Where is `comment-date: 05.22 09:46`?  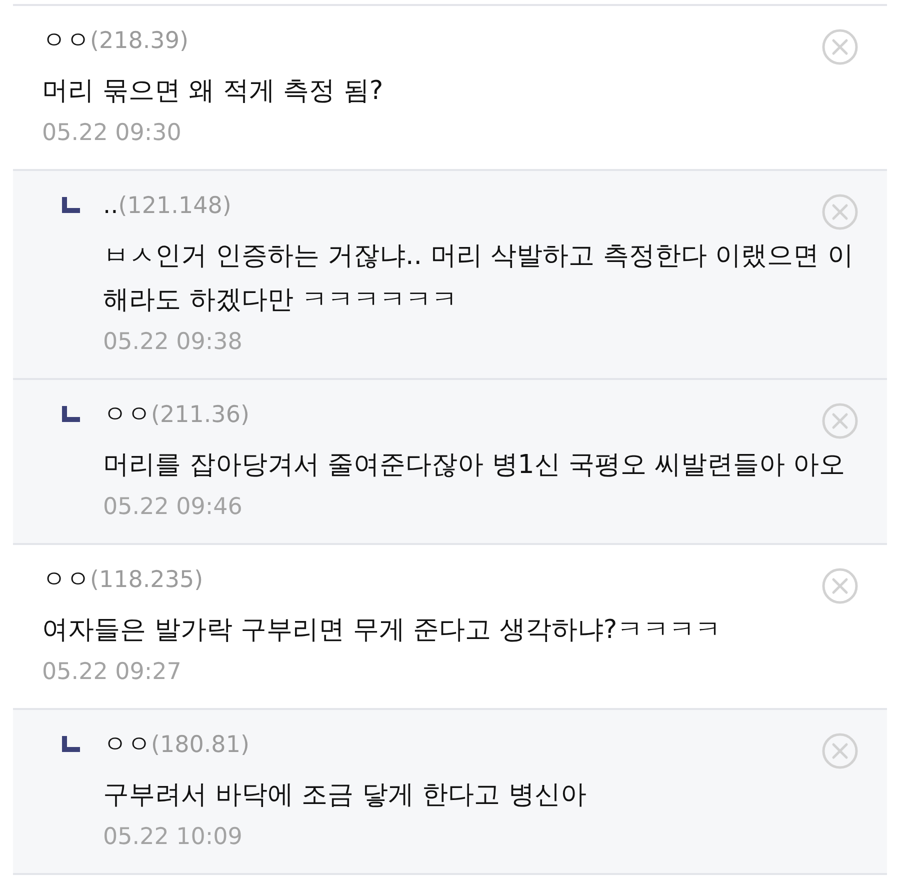
comment-date: 05.22 09:46 is located at coordinates (173, 507).